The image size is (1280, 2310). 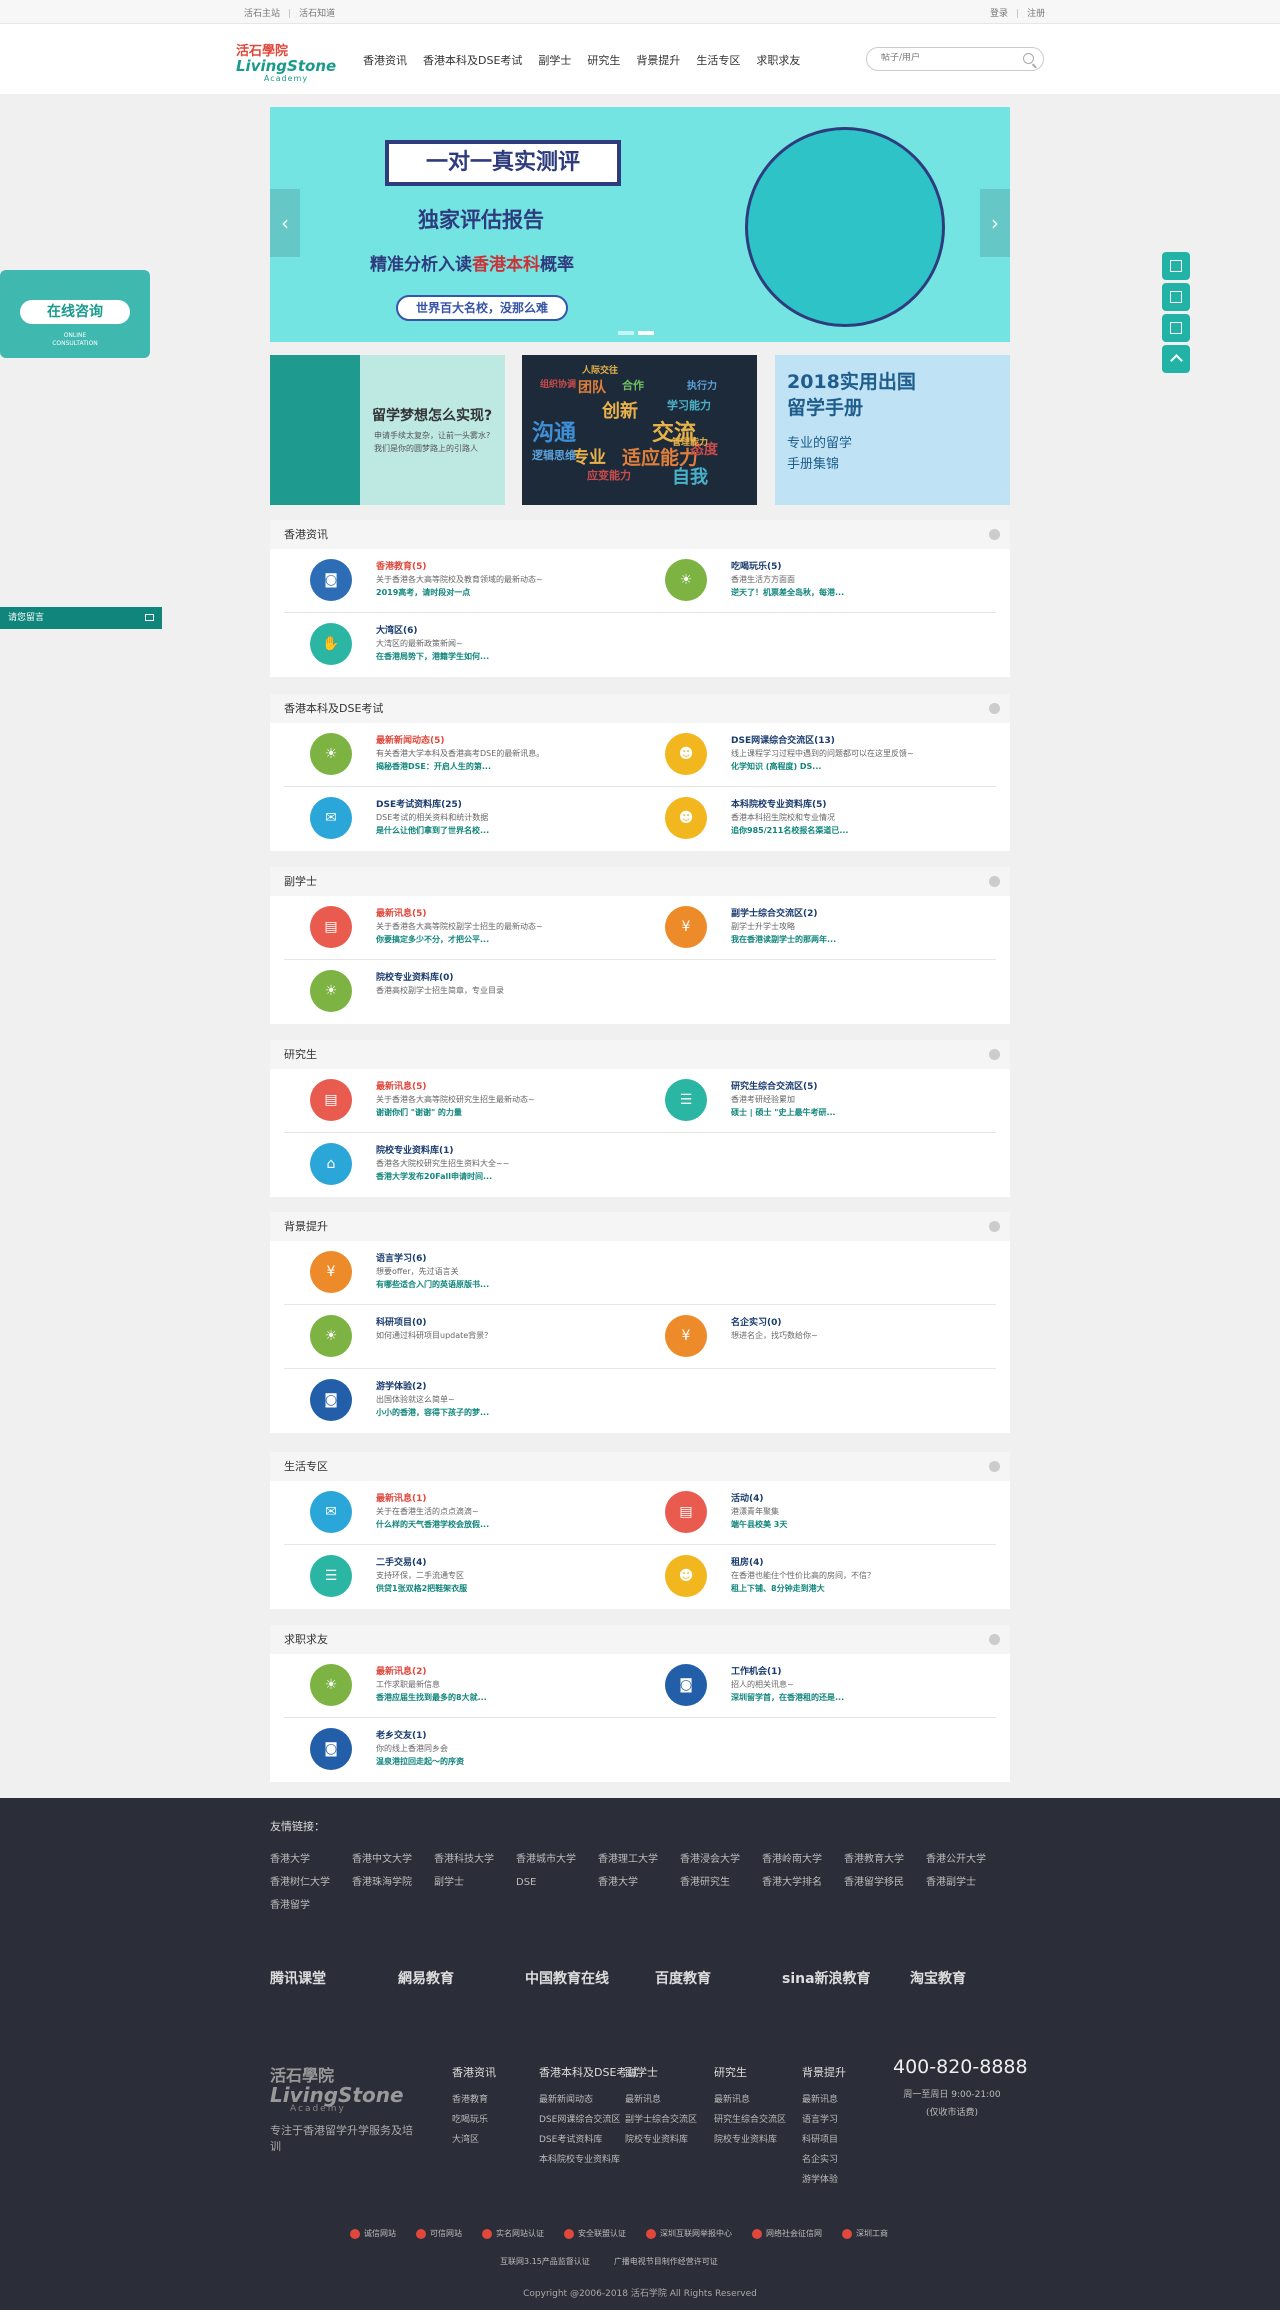 I want to click on board-latest-post: 供贷1张双格2把鞋架衣服, so click(x=511, y=1588).